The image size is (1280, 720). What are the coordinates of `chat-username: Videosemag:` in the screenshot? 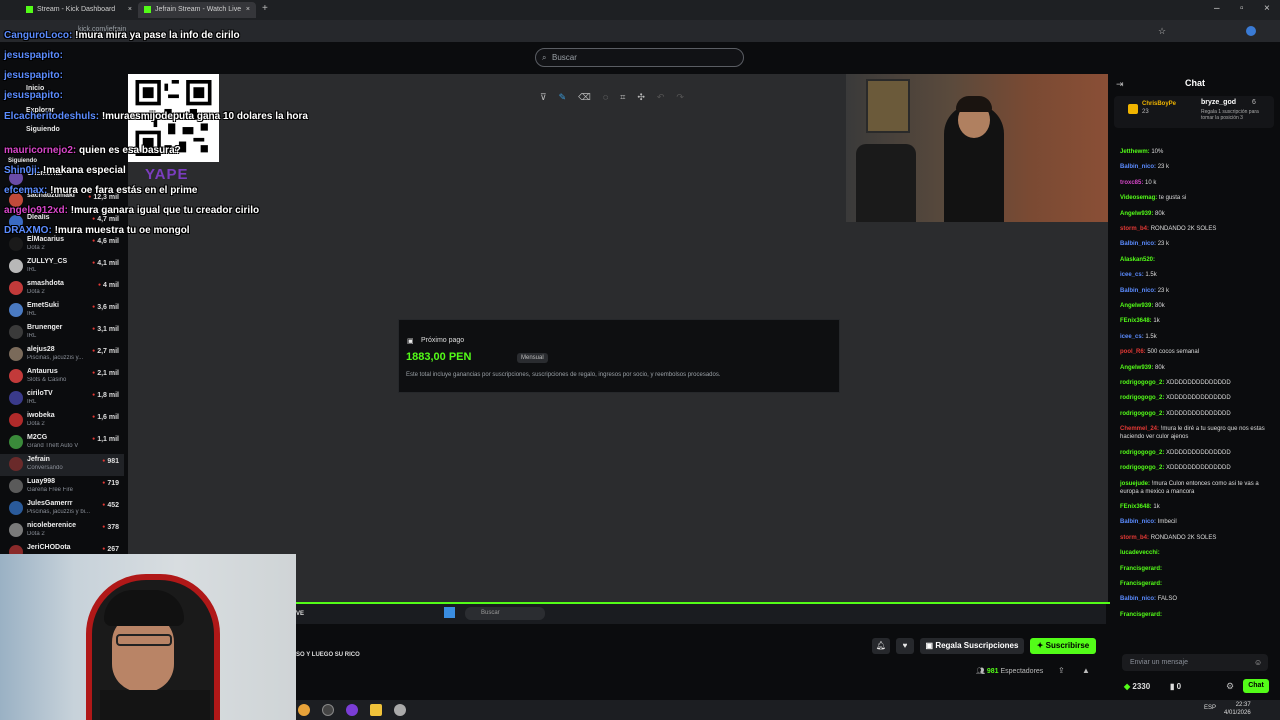 It's located at (1138, 198).